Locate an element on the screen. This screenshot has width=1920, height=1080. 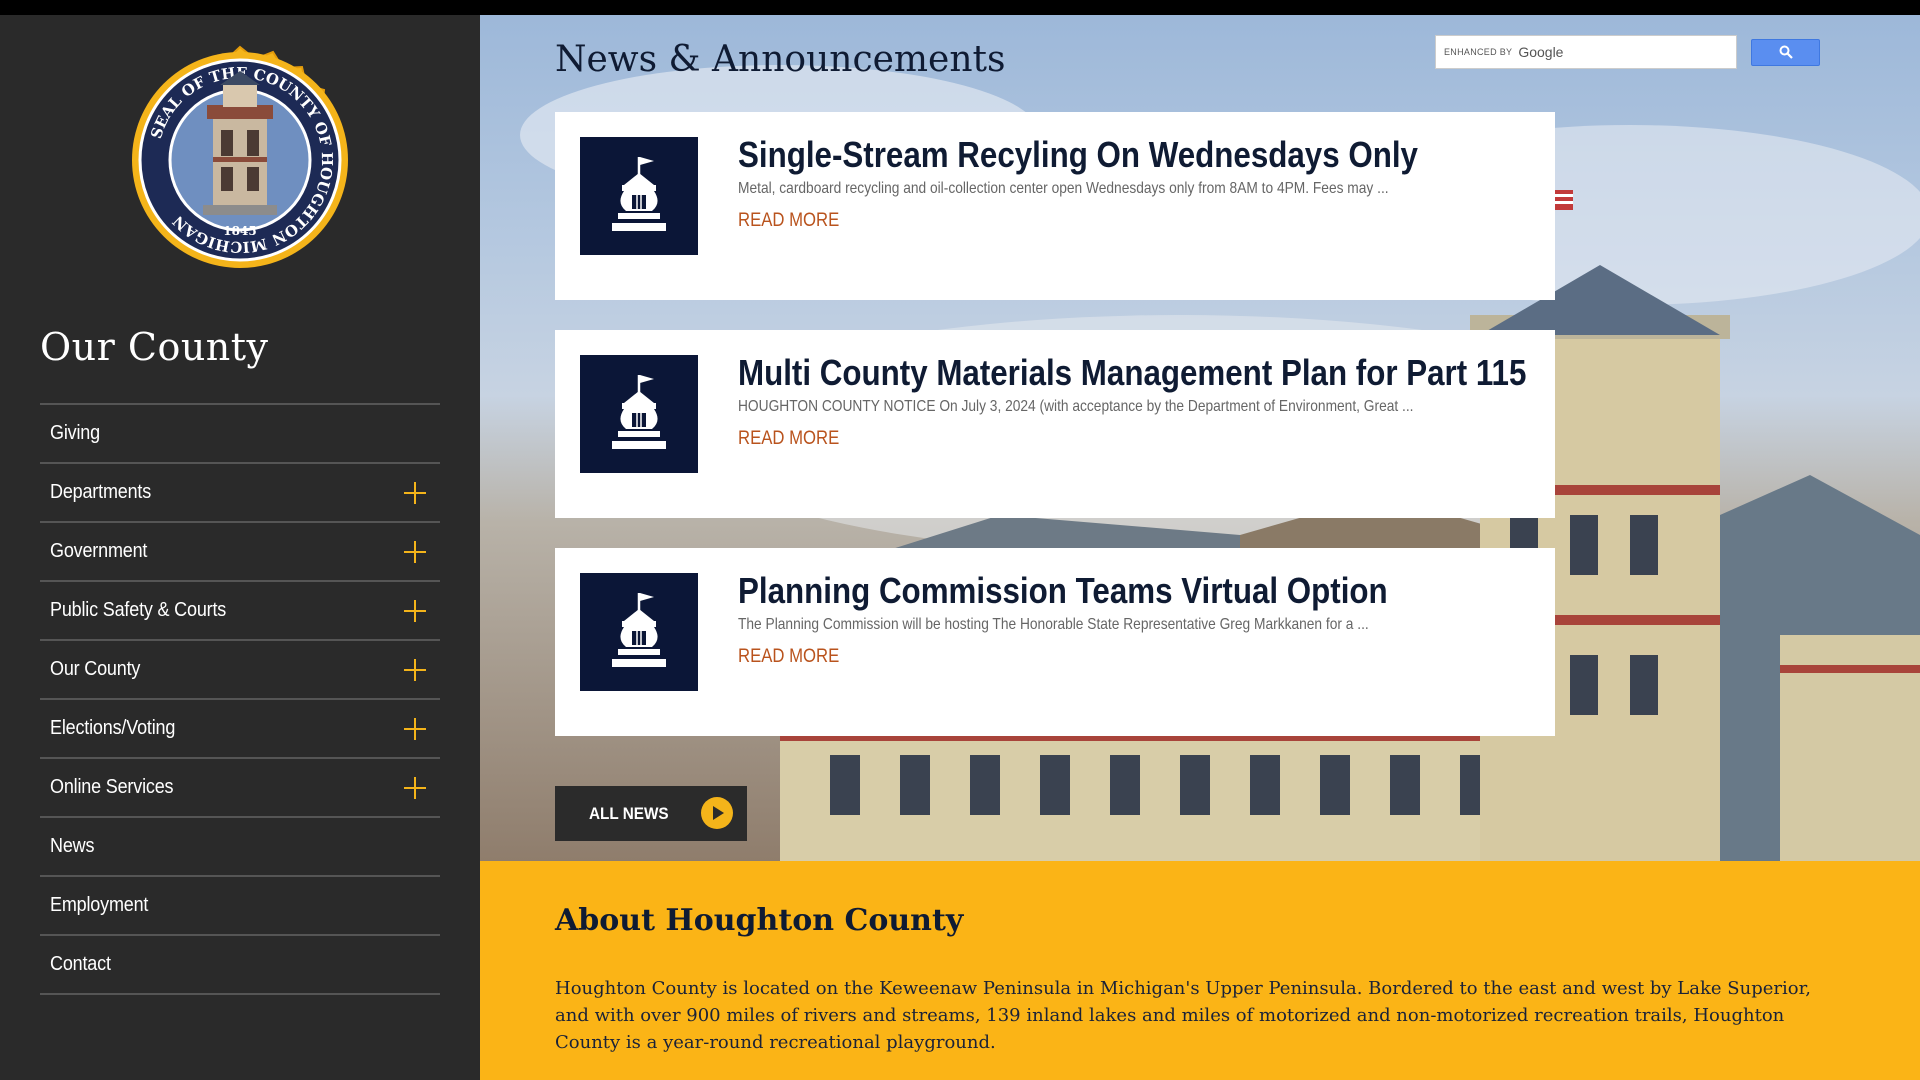
search-button is located at coordinates (1785, 52).